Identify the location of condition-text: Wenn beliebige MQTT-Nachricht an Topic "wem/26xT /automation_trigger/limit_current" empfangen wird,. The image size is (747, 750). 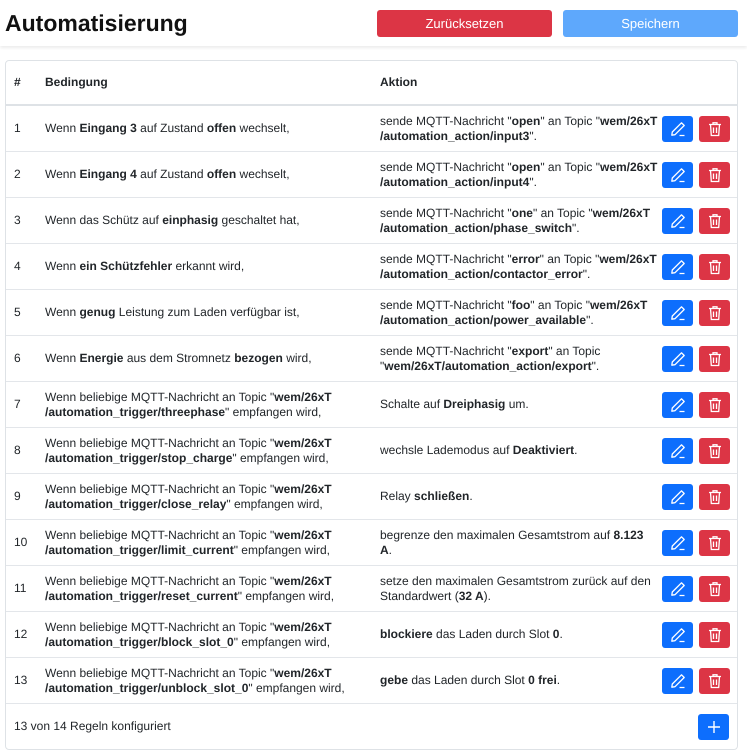
(189, 543).